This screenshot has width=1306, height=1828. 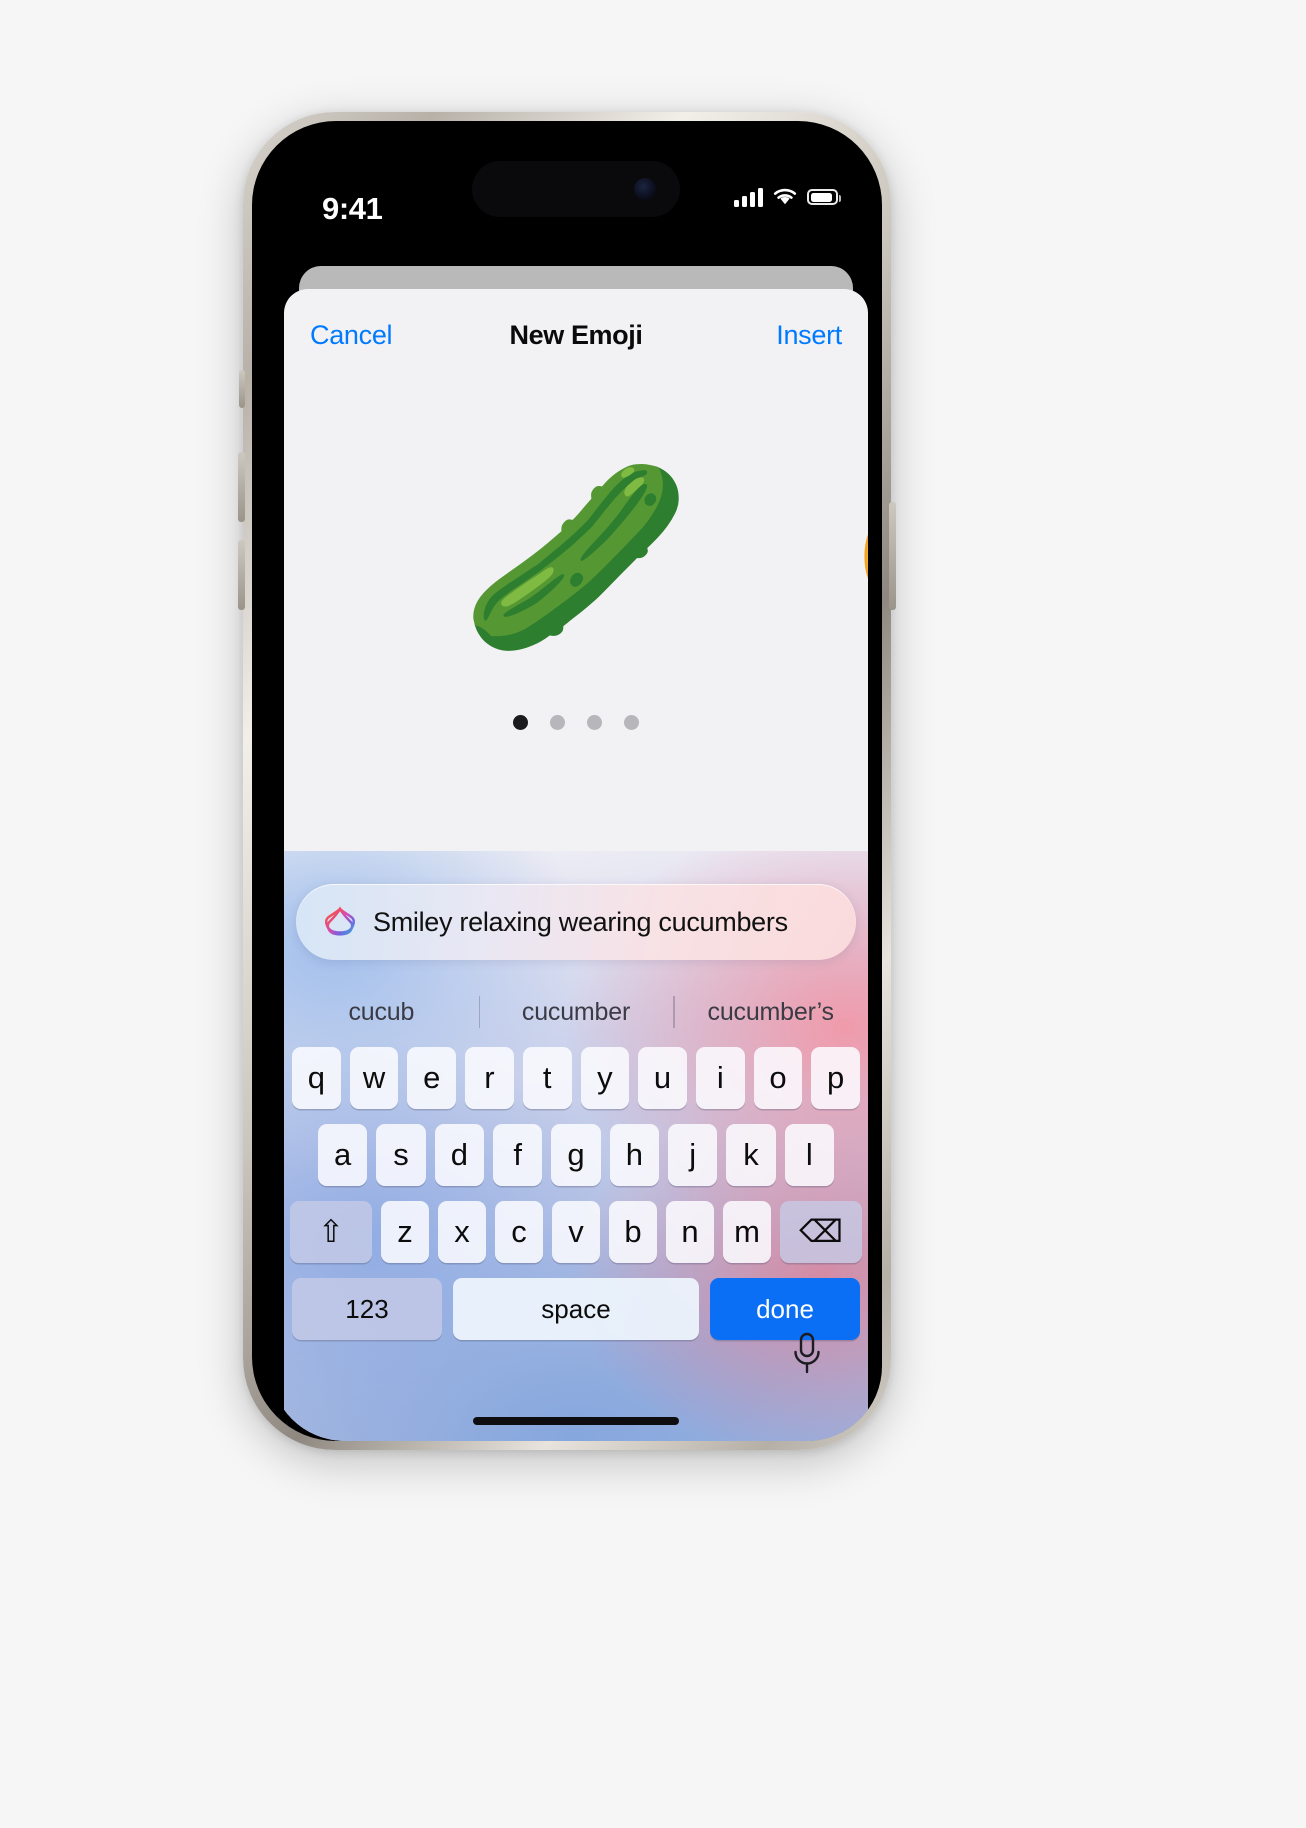 What do you see at coordinates (770, 1012) in the screenshot?
I see `suggestion-item-3: cucumber’s` at bounding box center [770, 1012].